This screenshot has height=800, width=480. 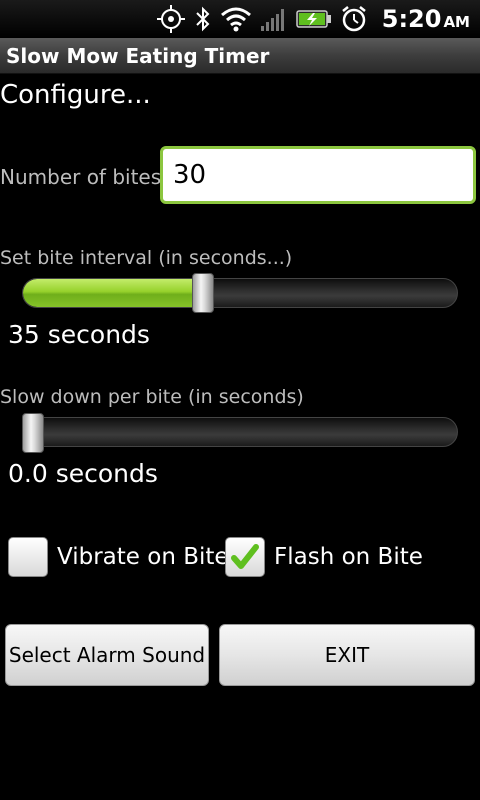 I want to click on app-title: Slow Mow Eating Timer, so click(x=138, y=55).